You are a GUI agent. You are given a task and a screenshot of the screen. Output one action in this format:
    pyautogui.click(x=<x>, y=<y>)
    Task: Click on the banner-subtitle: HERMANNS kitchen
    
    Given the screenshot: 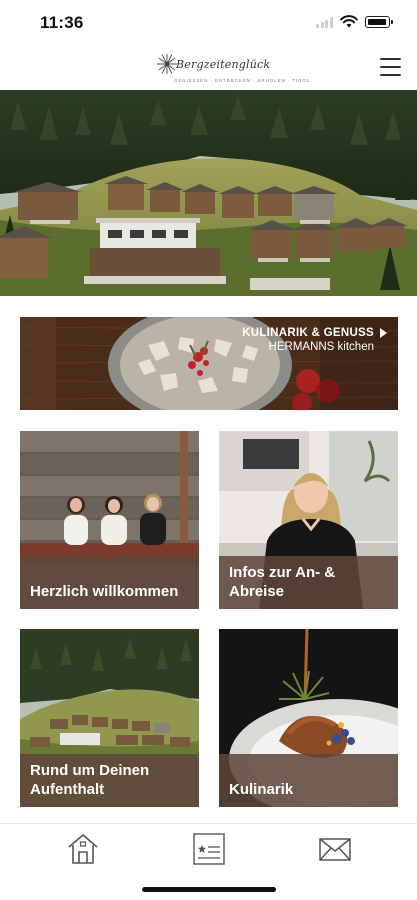 What is the action you would take?
    pyautogui.click(x=321, y=347)
    